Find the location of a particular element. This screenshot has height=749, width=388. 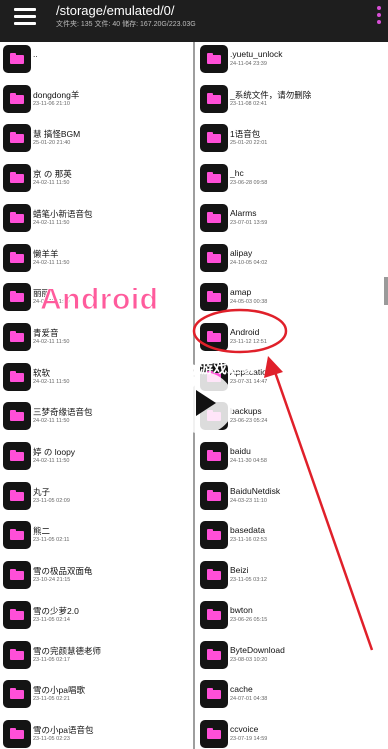

folder-item: 丸子 23-11-05 02:09 is located at coordinates (96, 500).